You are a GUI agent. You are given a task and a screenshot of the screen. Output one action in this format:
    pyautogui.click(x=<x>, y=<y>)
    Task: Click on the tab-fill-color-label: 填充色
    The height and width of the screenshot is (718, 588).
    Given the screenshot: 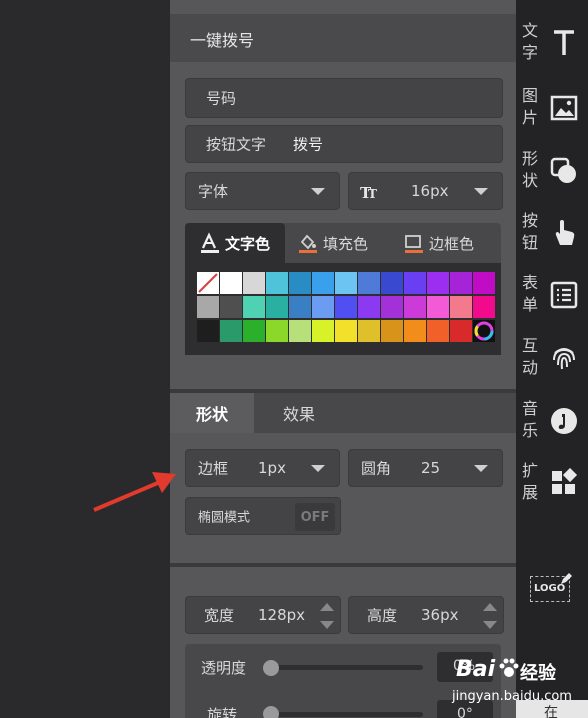 What is the action you would take?
    pyautogui.click(x=346, y=243)
    